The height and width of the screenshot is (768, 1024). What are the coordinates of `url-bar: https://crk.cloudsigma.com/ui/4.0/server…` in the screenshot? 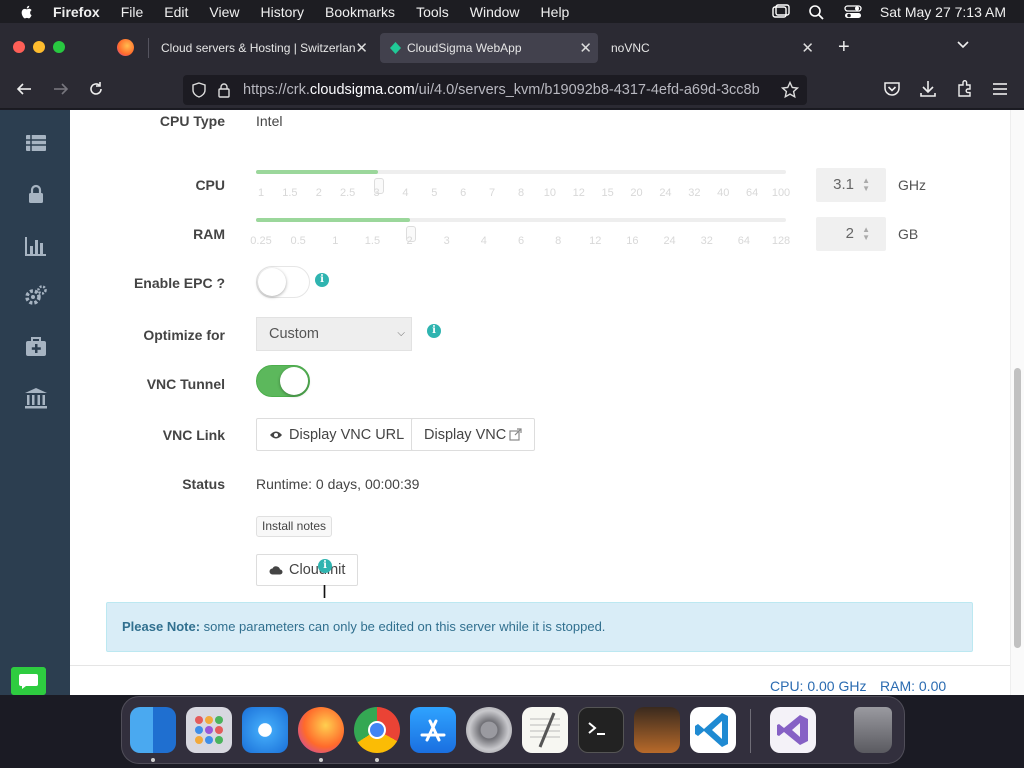 It's located at (495, 90).